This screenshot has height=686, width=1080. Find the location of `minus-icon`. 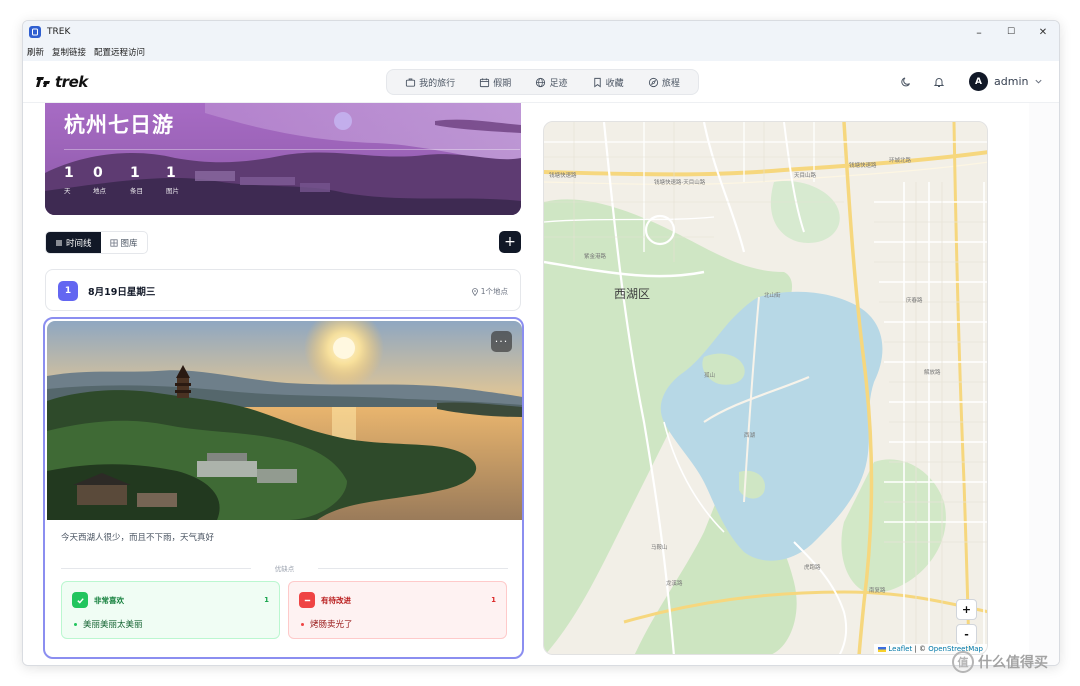

minus-icon is located at coordinates (307, 600).